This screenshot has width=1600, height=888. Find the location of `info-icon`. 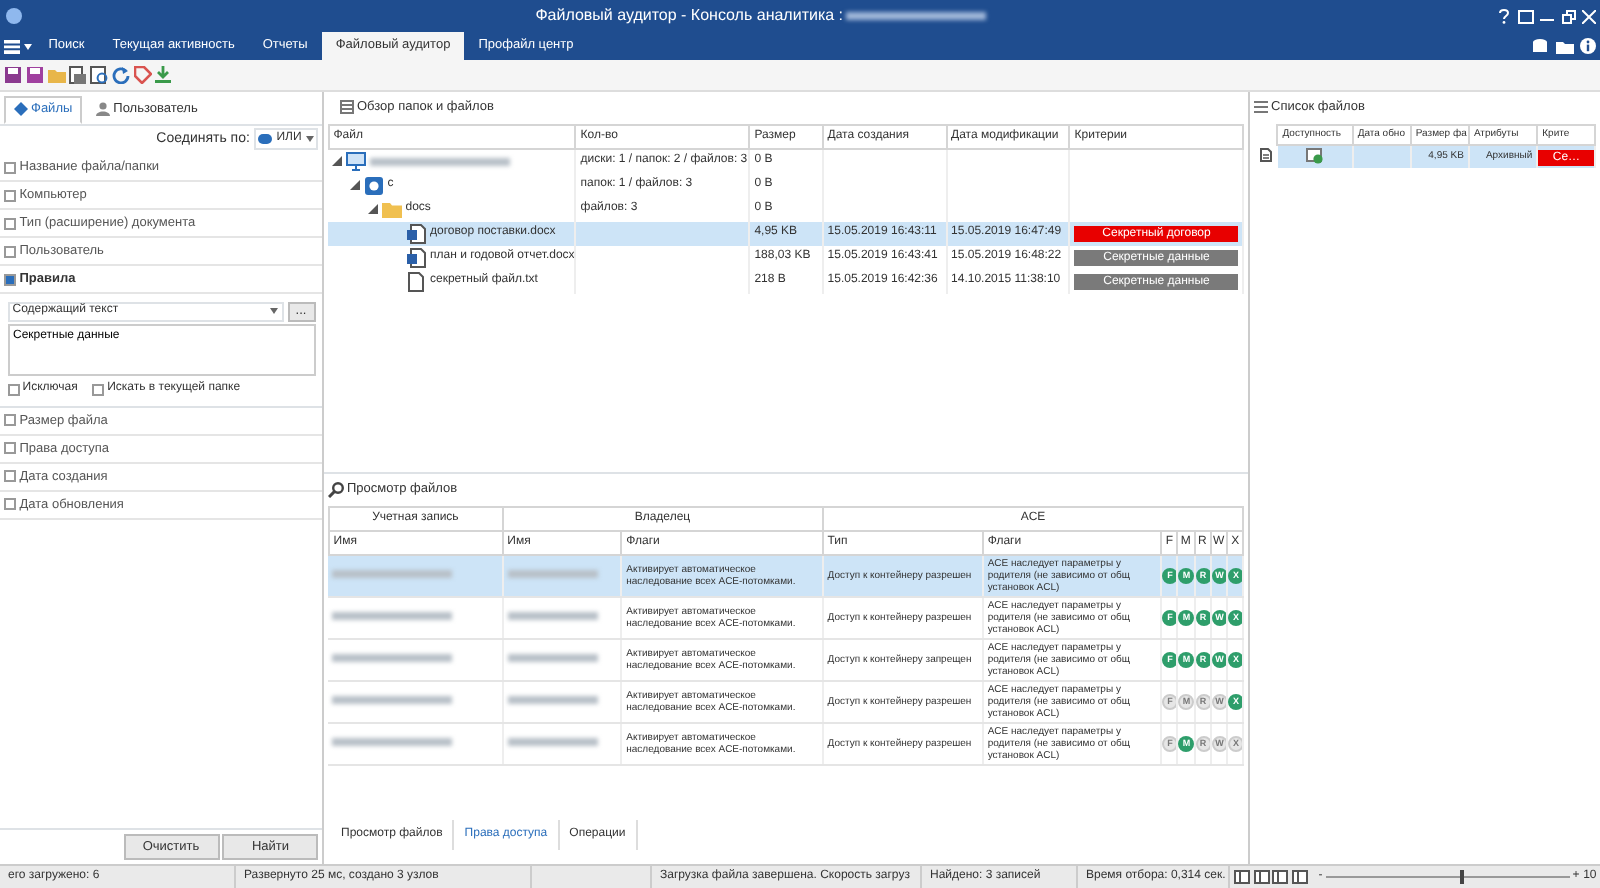

info-icon is located at coordinates (1588, 46).